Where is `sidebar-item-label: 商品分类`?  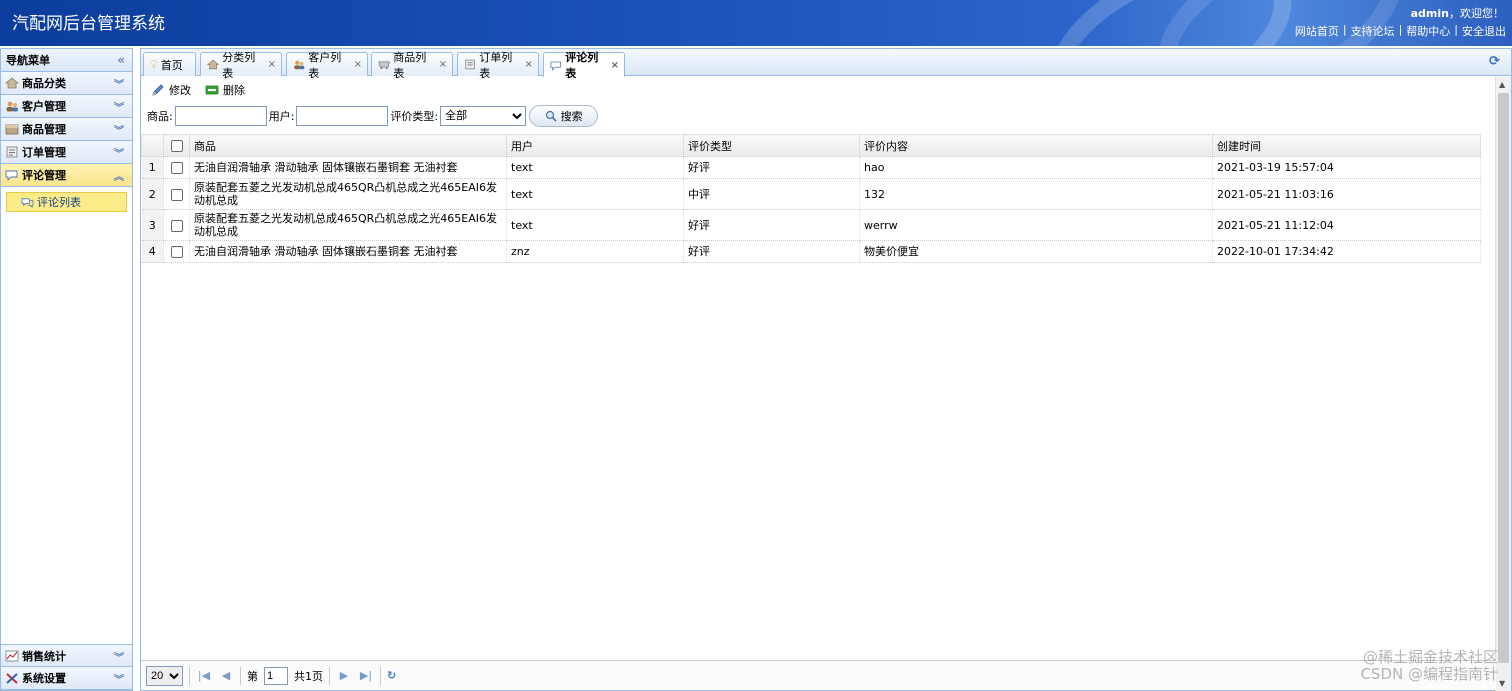
sidebar-item-label: 商品分类 is located at coordinates (44, 83).